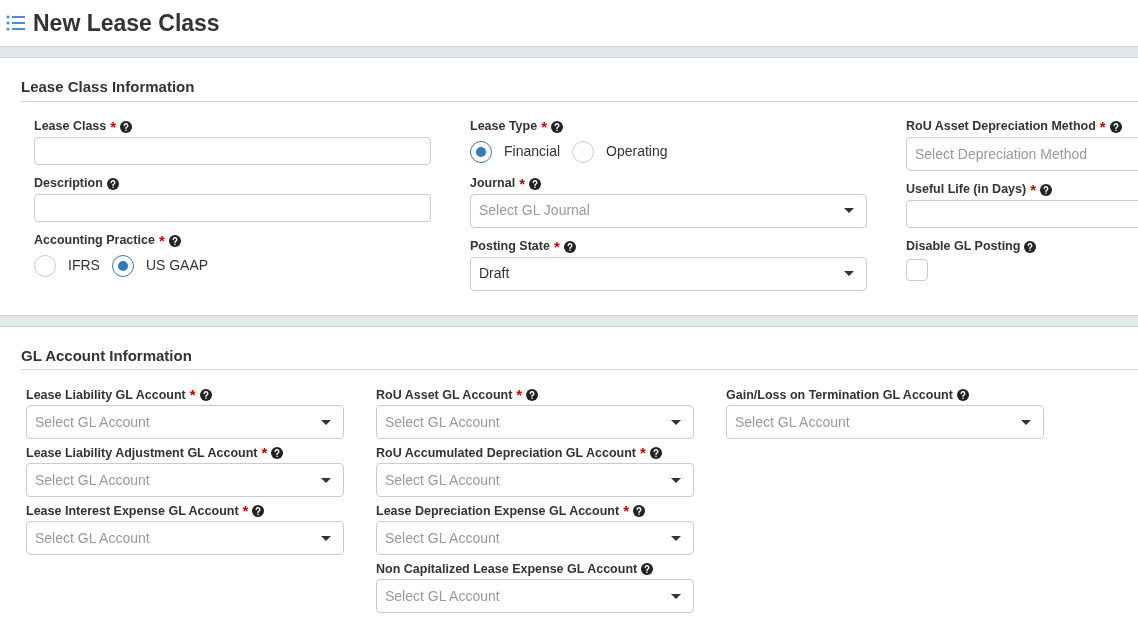 This screenshot has height=626, width=1138. What do you see at coordinates (132, 511) in the screenshot?
I see `field-label: Lease Interest Expense GL Account` at bounding box center [132, 511].